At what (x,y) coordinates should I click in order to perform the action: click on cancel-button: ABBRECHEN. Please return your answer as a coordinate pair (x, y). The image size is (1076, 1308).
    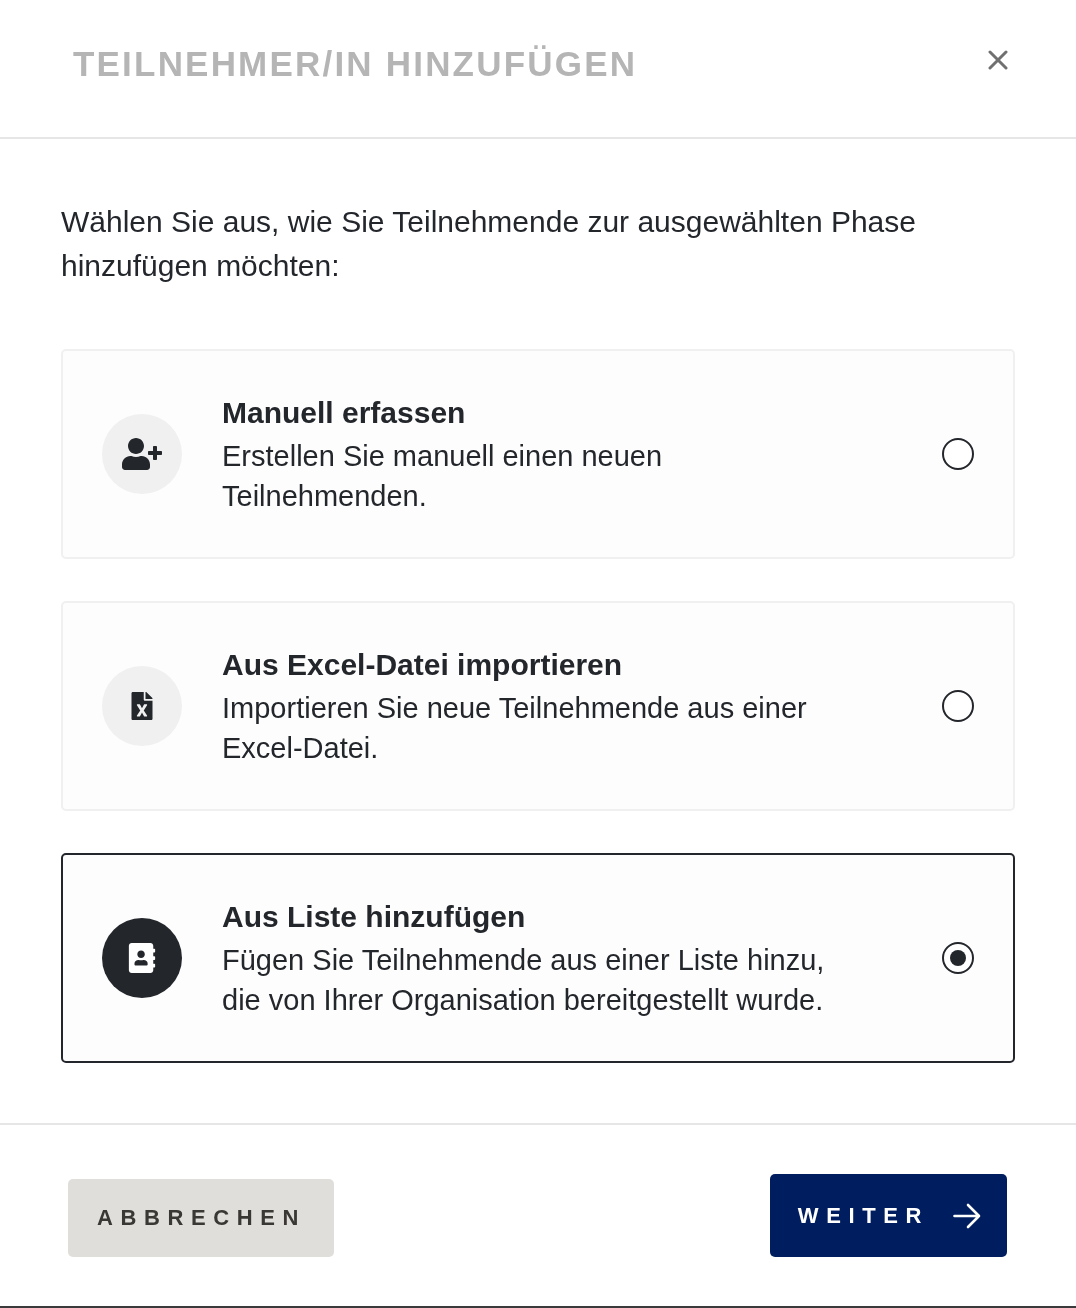
    Looking at the image, I should click on (201, 1217).